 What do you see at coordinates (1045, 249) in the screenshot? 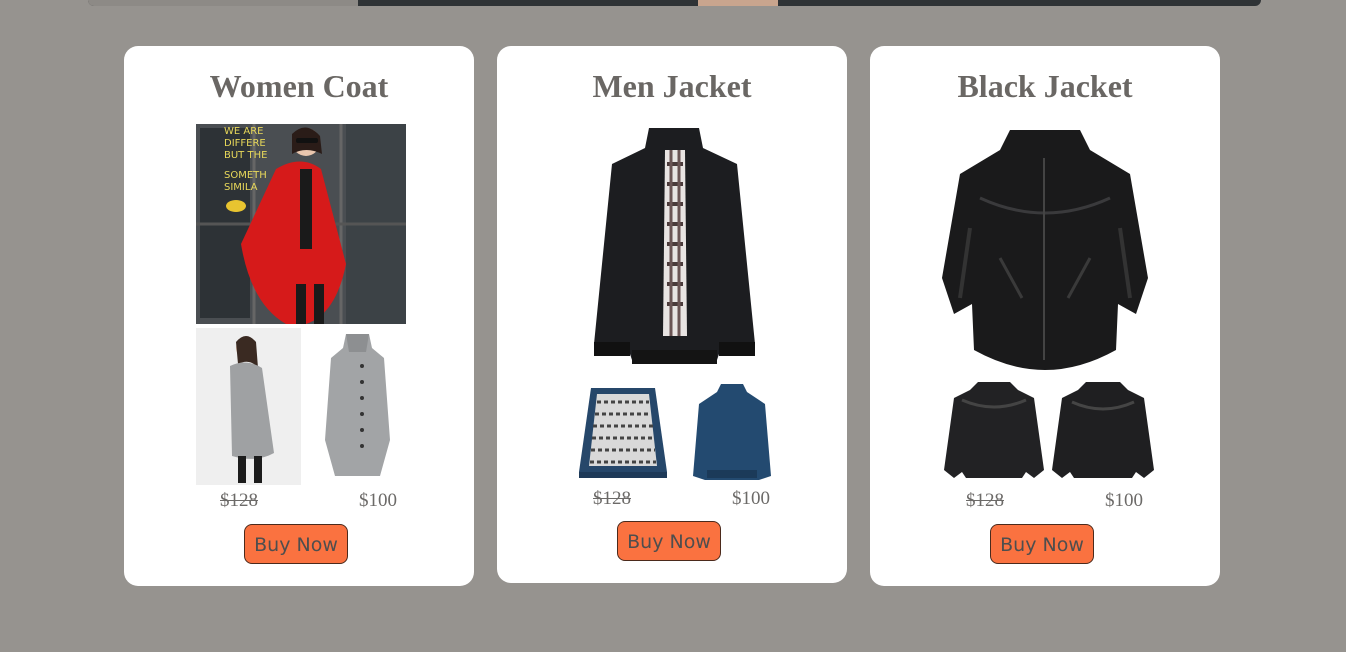
I see `black-leather-jacket-image` at bounding box center [1045, 249].